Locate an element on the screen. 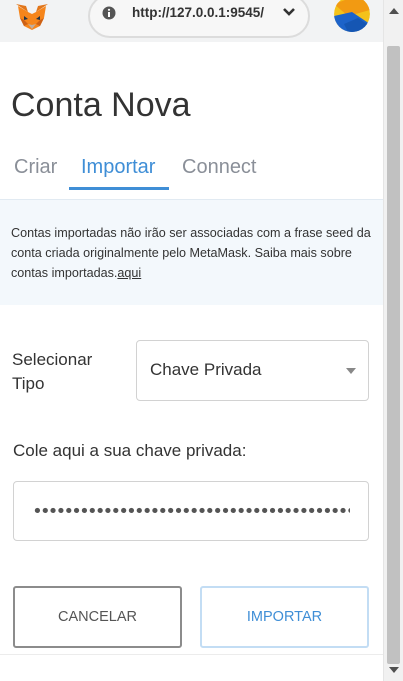  network-url: http://127.0.0.1:9545/ is located at coordinates (198, 12).